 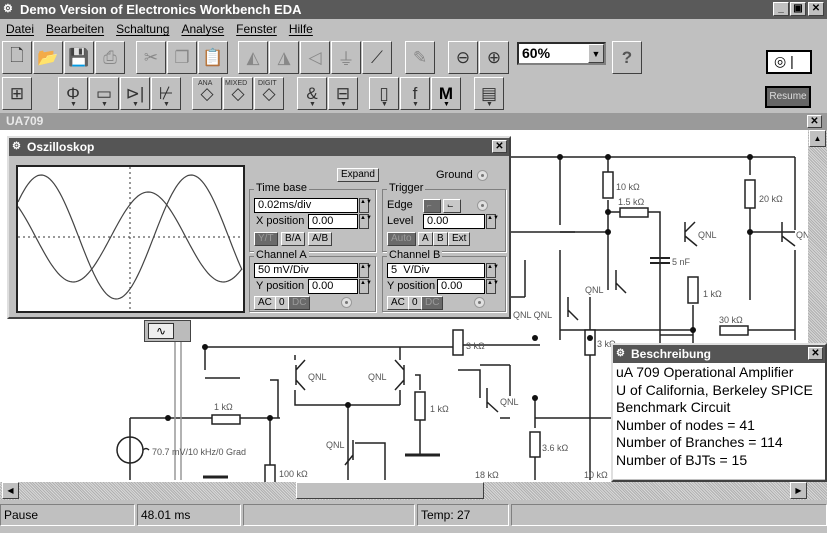 I want to click on new-file-icon: 🗋, so click(x=17, y=57).